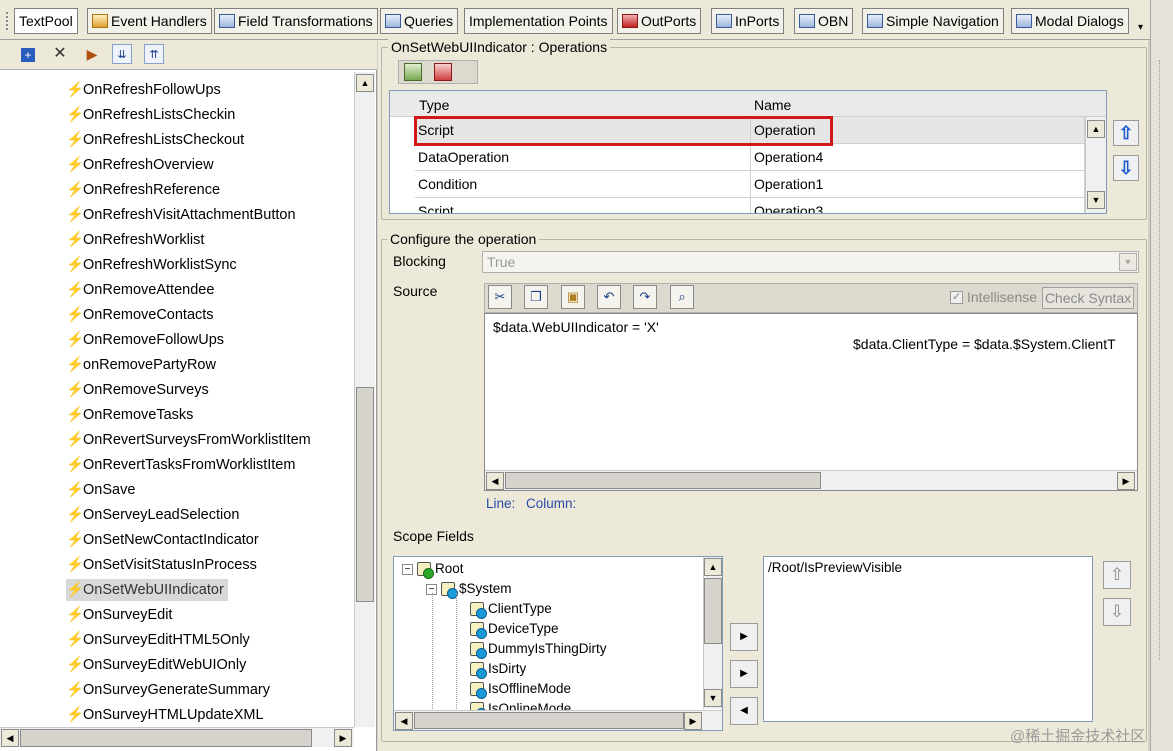 This screenshot has height=751, width=1173. What do you see at coordinates (744, 637) in the screenshot?
I see `add-field-icon: ▶` at bounding box center [744, 637].